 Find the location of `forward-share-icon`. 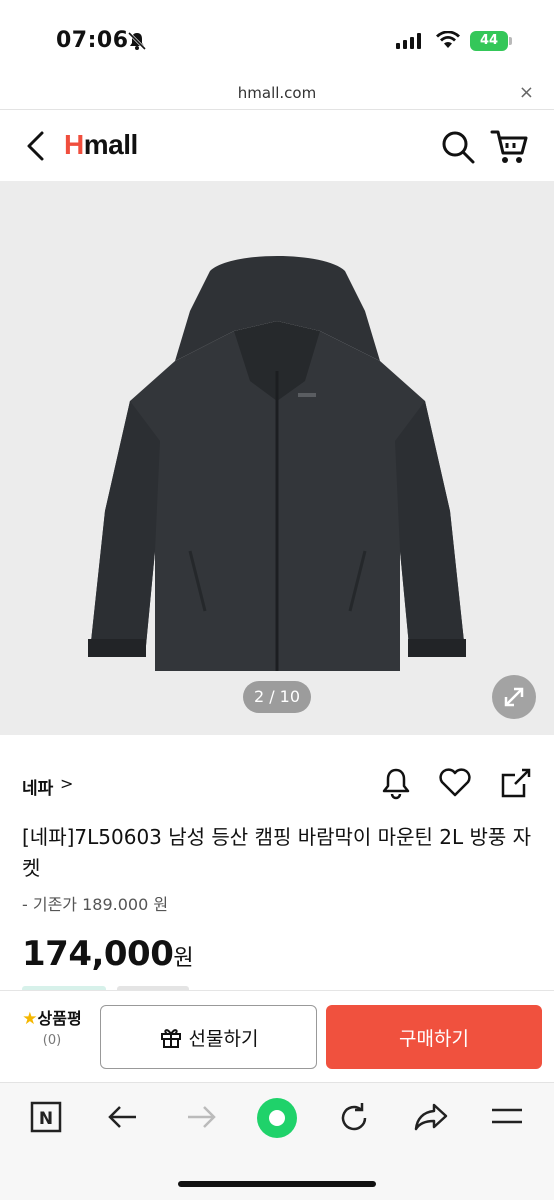

forward-share-icon is located at coordinates (431, 1117).